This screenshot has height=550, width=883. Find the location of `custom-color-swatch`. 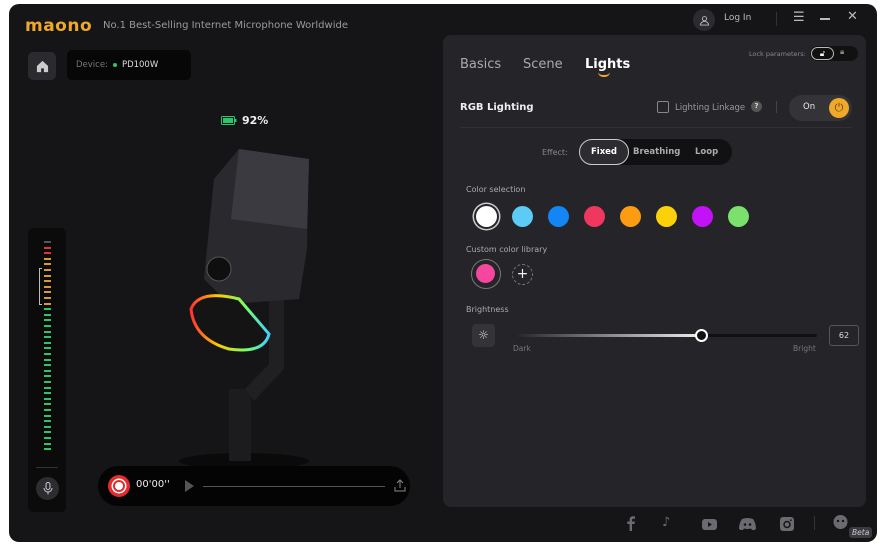

custom-color-swatch is located at coordinates (486, 274).